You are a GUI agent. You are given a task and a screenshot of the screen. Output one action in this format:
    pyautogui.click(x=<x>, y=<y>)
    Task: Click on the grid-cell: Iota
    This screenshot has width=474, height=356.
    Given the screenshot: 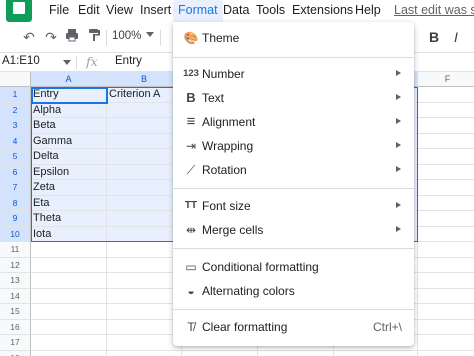 What is the action you would take?
    pyautogui.click(x=69, y=234)
    